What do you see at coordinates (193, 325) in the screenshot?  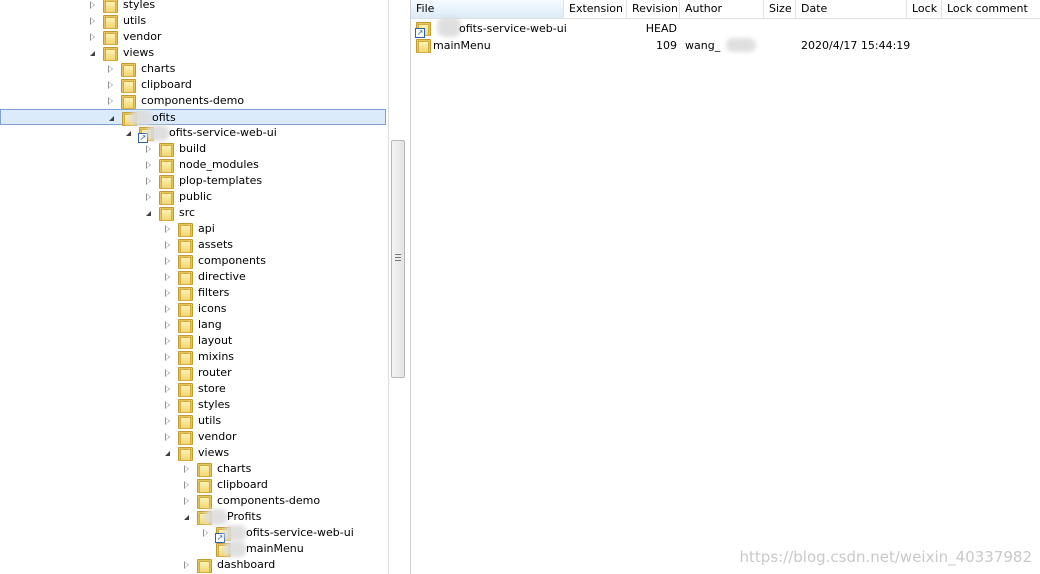 I see `tree-node: lang` at bounding box center [193, 325].